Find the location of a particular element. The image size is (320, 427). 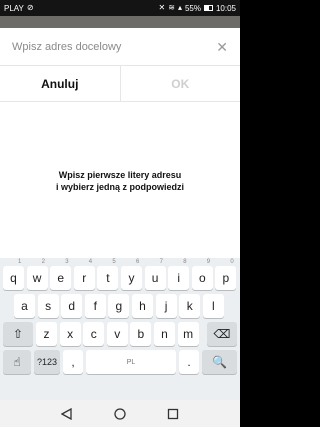

key-g: g is located at coordinates (119, 306).